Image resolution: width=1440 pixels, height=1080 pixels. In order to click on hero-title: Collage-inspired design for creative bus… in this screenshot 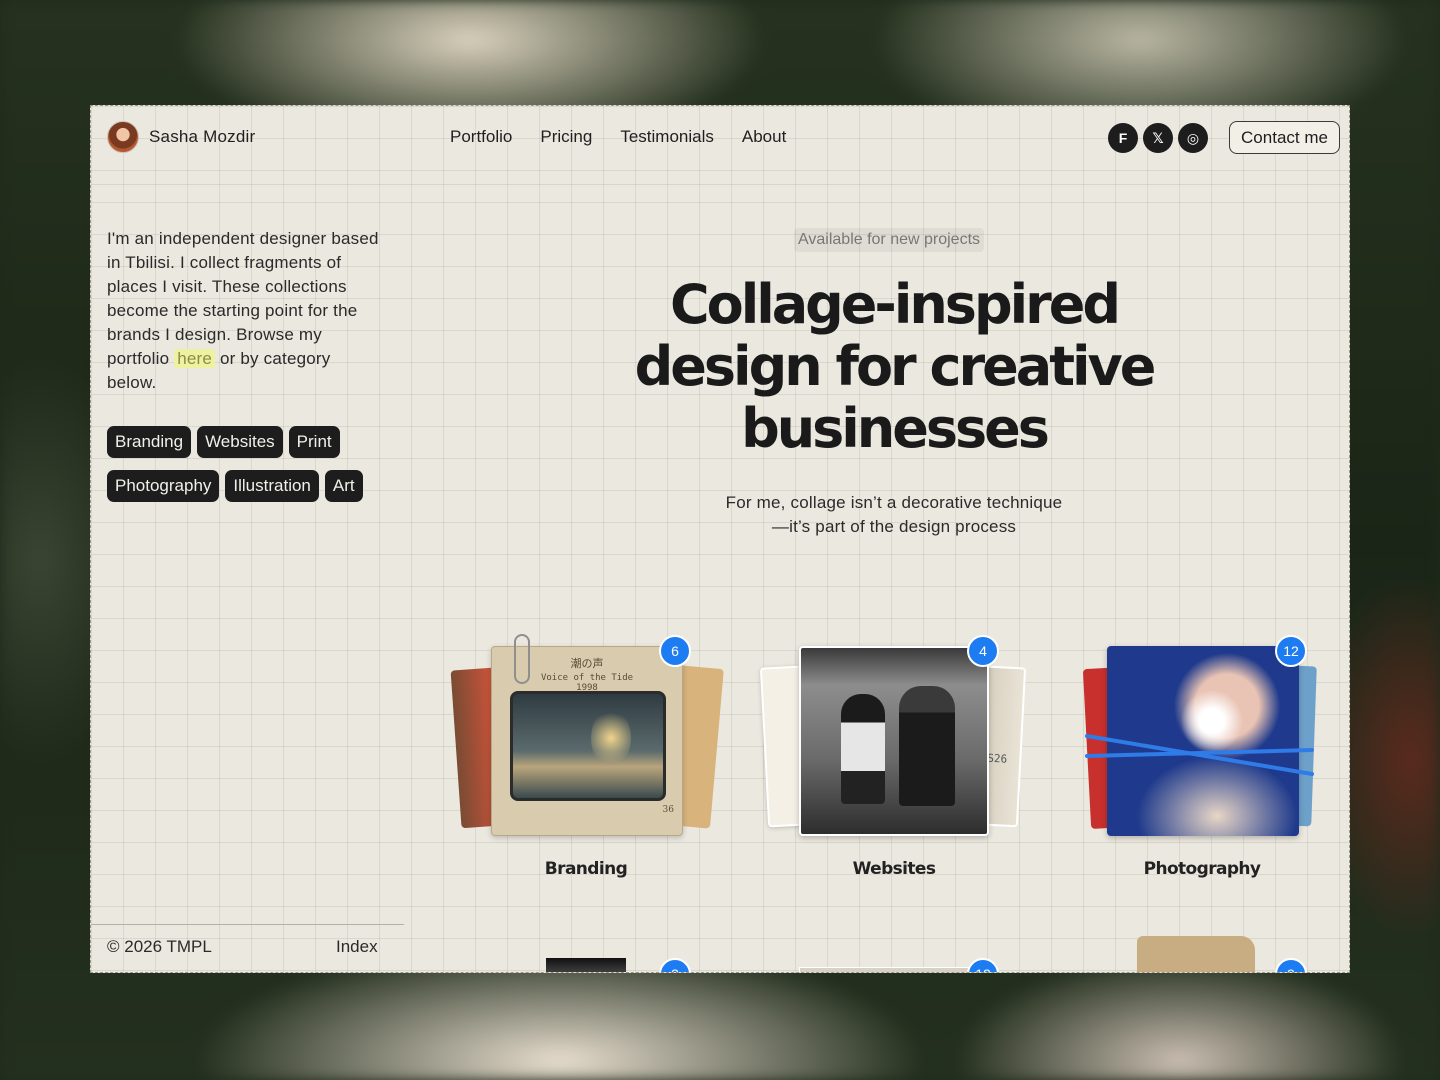, I will do `click(895, 366)`.